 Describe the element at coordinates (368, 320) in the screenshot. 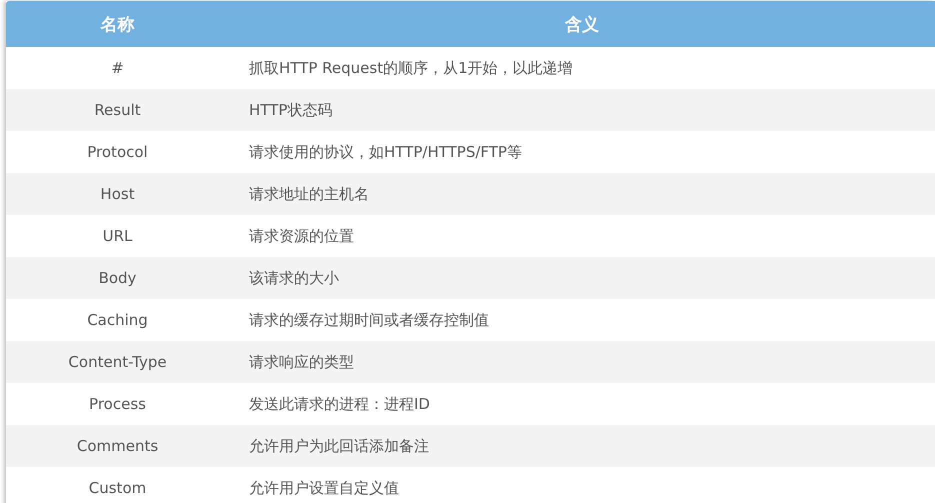

I see `table-cell-text: 请求的缓存过期时间或者缓存控制值` at that location.